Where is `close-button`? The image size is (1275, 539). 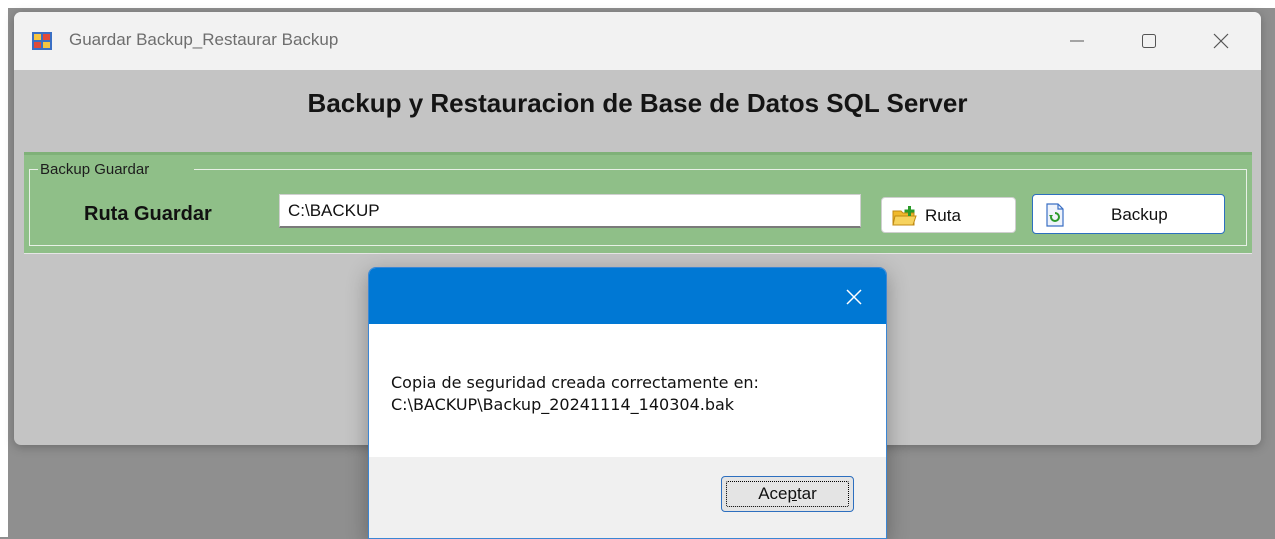
close-button is located at coordinates (1221, 41).